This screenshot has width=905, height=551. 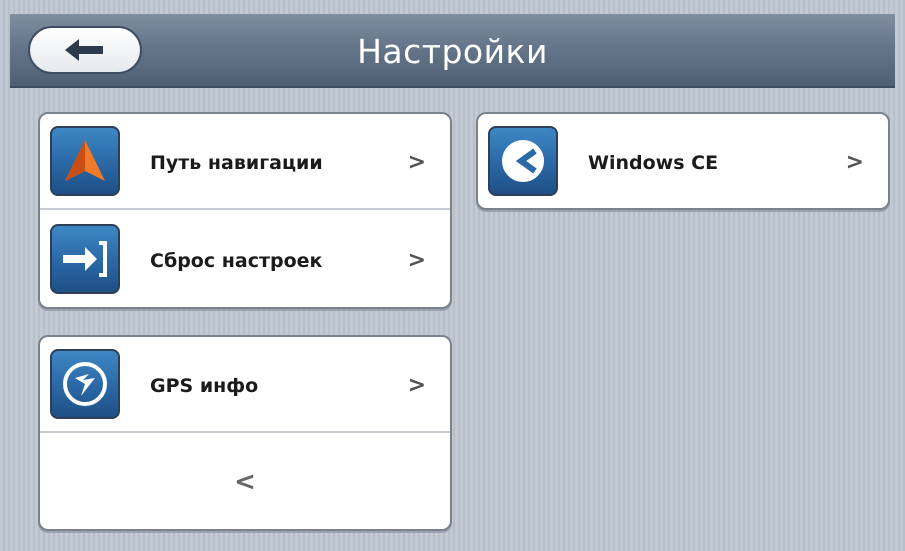 What do you see at coordinates (523, 161) in the screenshot?
I see `windows-ce-icon` at bounding box center [523, 161].